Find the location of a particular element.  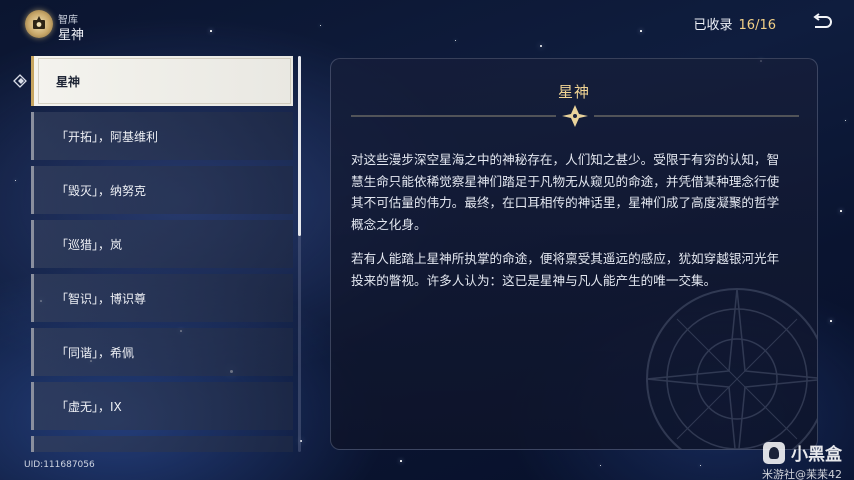

watermark: 小黑盒 米游社@苿苿42 is located at coordinates (802, 460).